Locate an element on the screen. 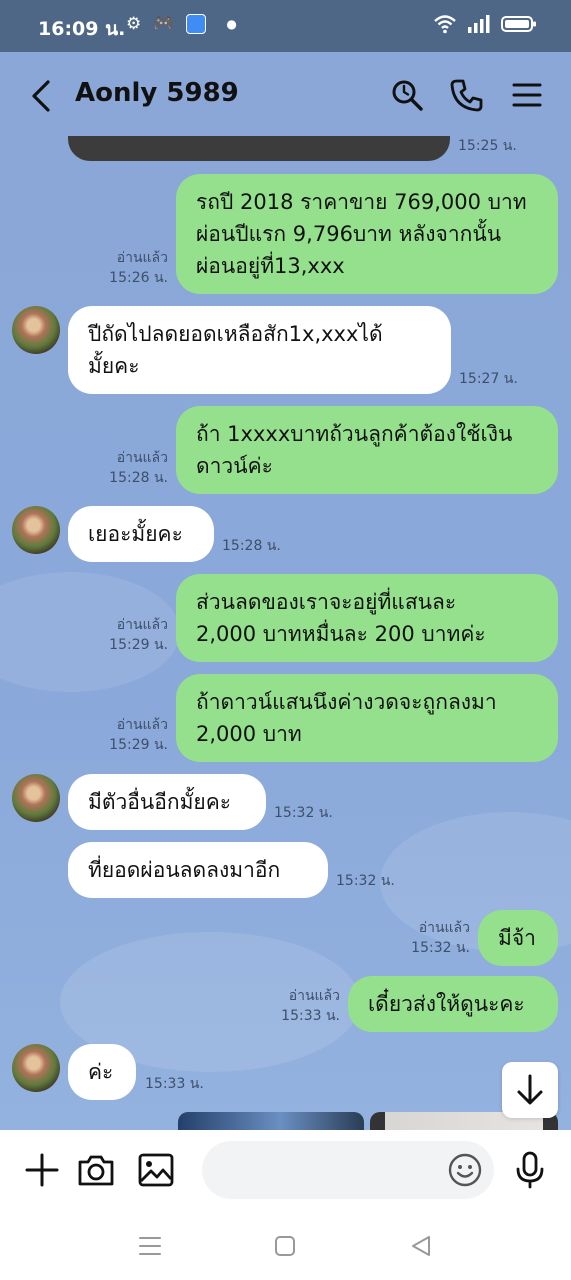 The height and width of the screenshot is (1280, 571). settings-gear-icon: ⚙ is located at coordinates (134, 24).